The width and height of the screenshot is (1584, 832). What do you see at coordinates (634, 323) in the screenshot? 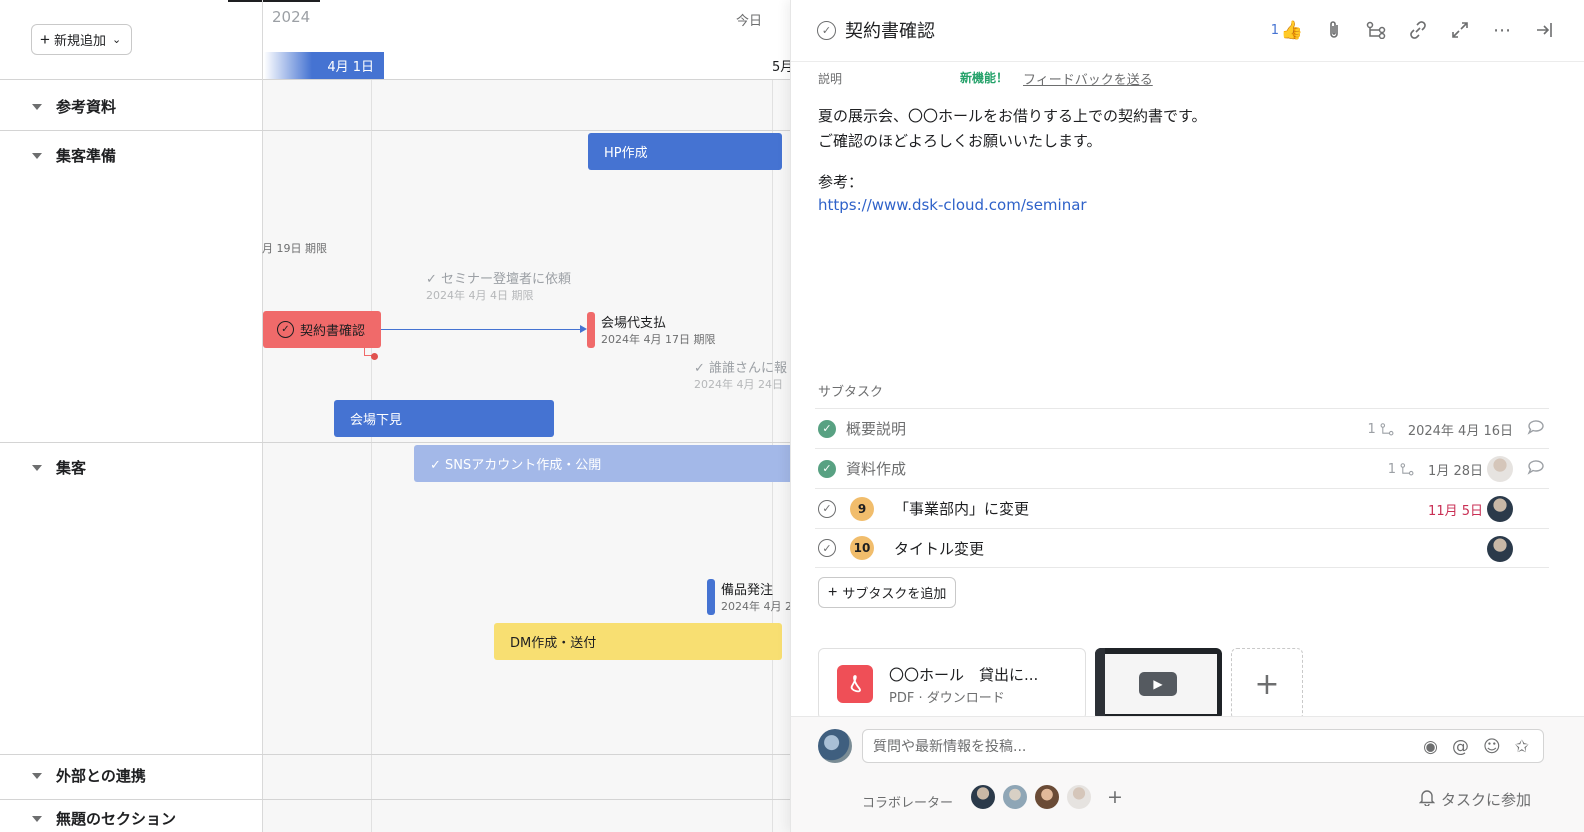
I see `task-name: 会場代支払` at bounding box center [634, 323].